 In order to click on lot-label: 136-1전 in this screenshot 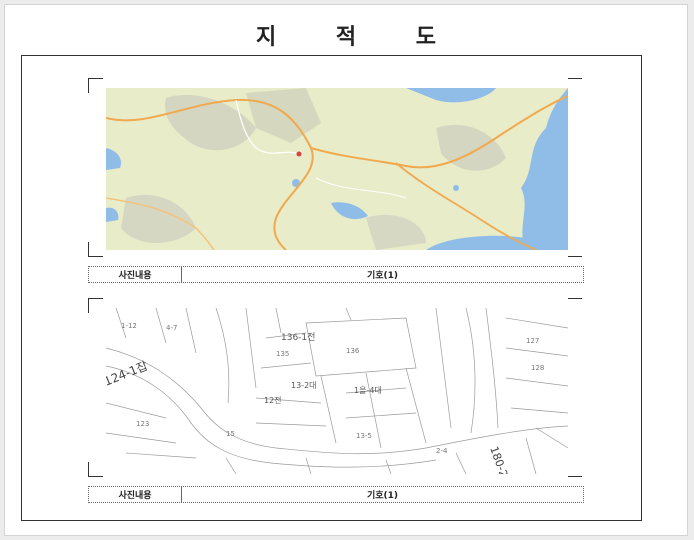, I will do `click(298, 337)`.